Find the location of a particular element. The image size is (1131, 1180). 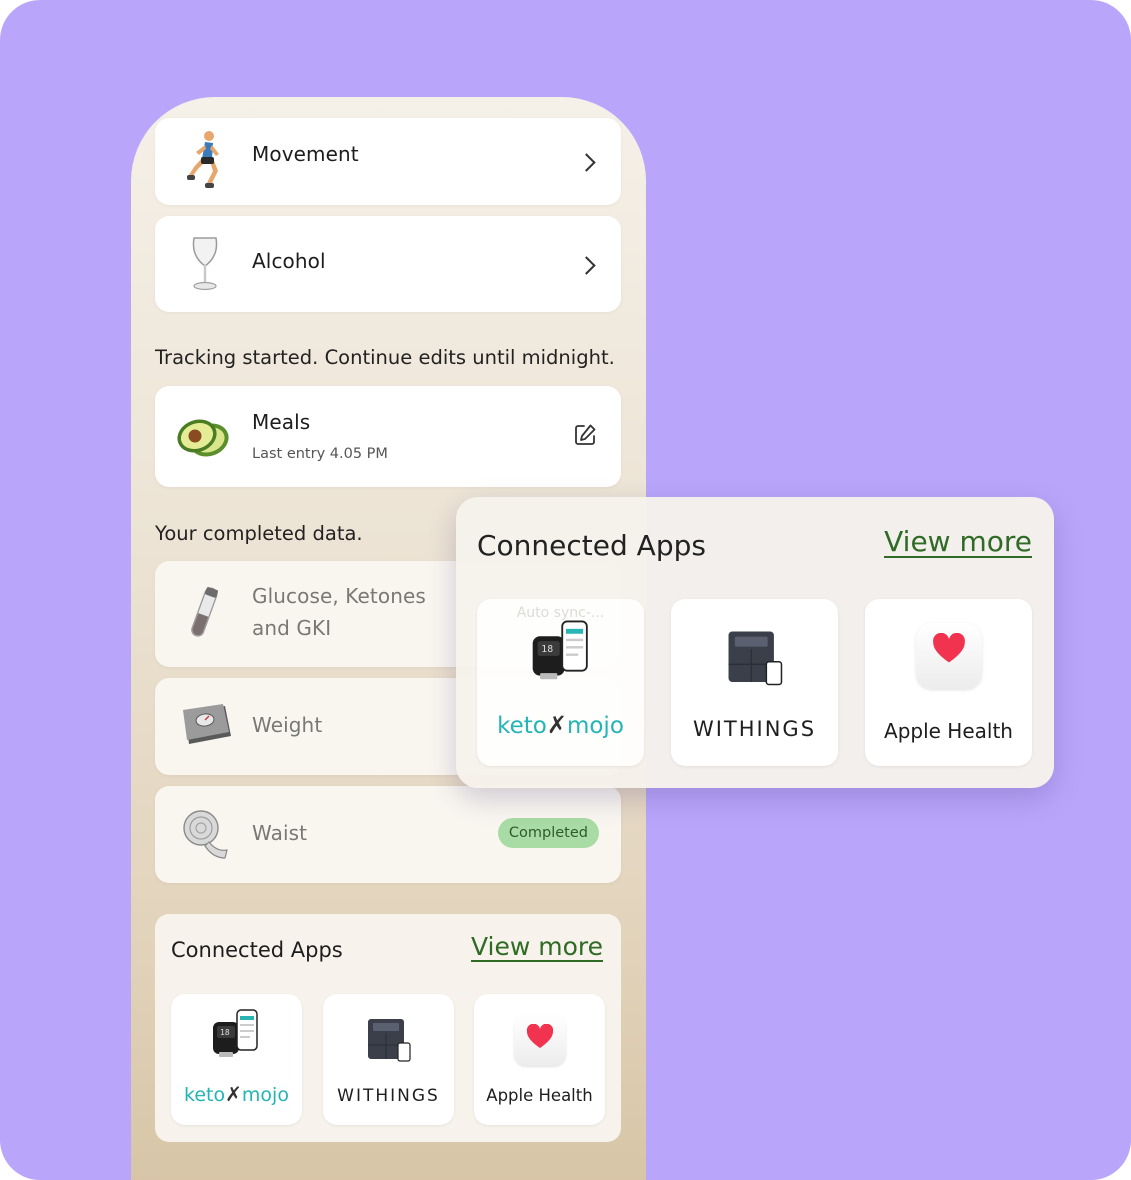

overlay-apple-health-app-icon is located at coordinates (949, 656).